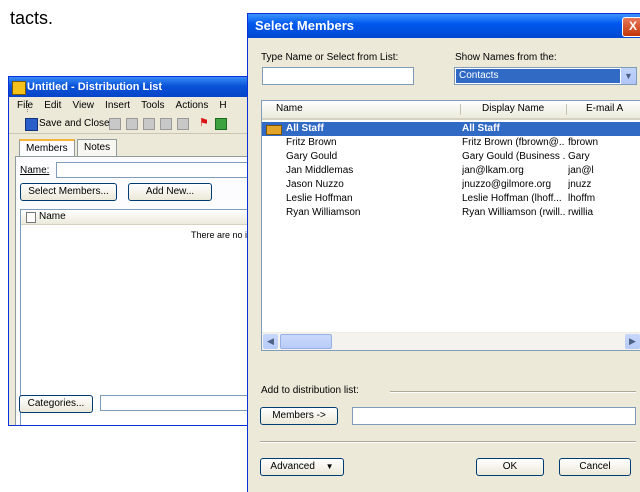  I want to click on menu-help: H, so click(222, 106).